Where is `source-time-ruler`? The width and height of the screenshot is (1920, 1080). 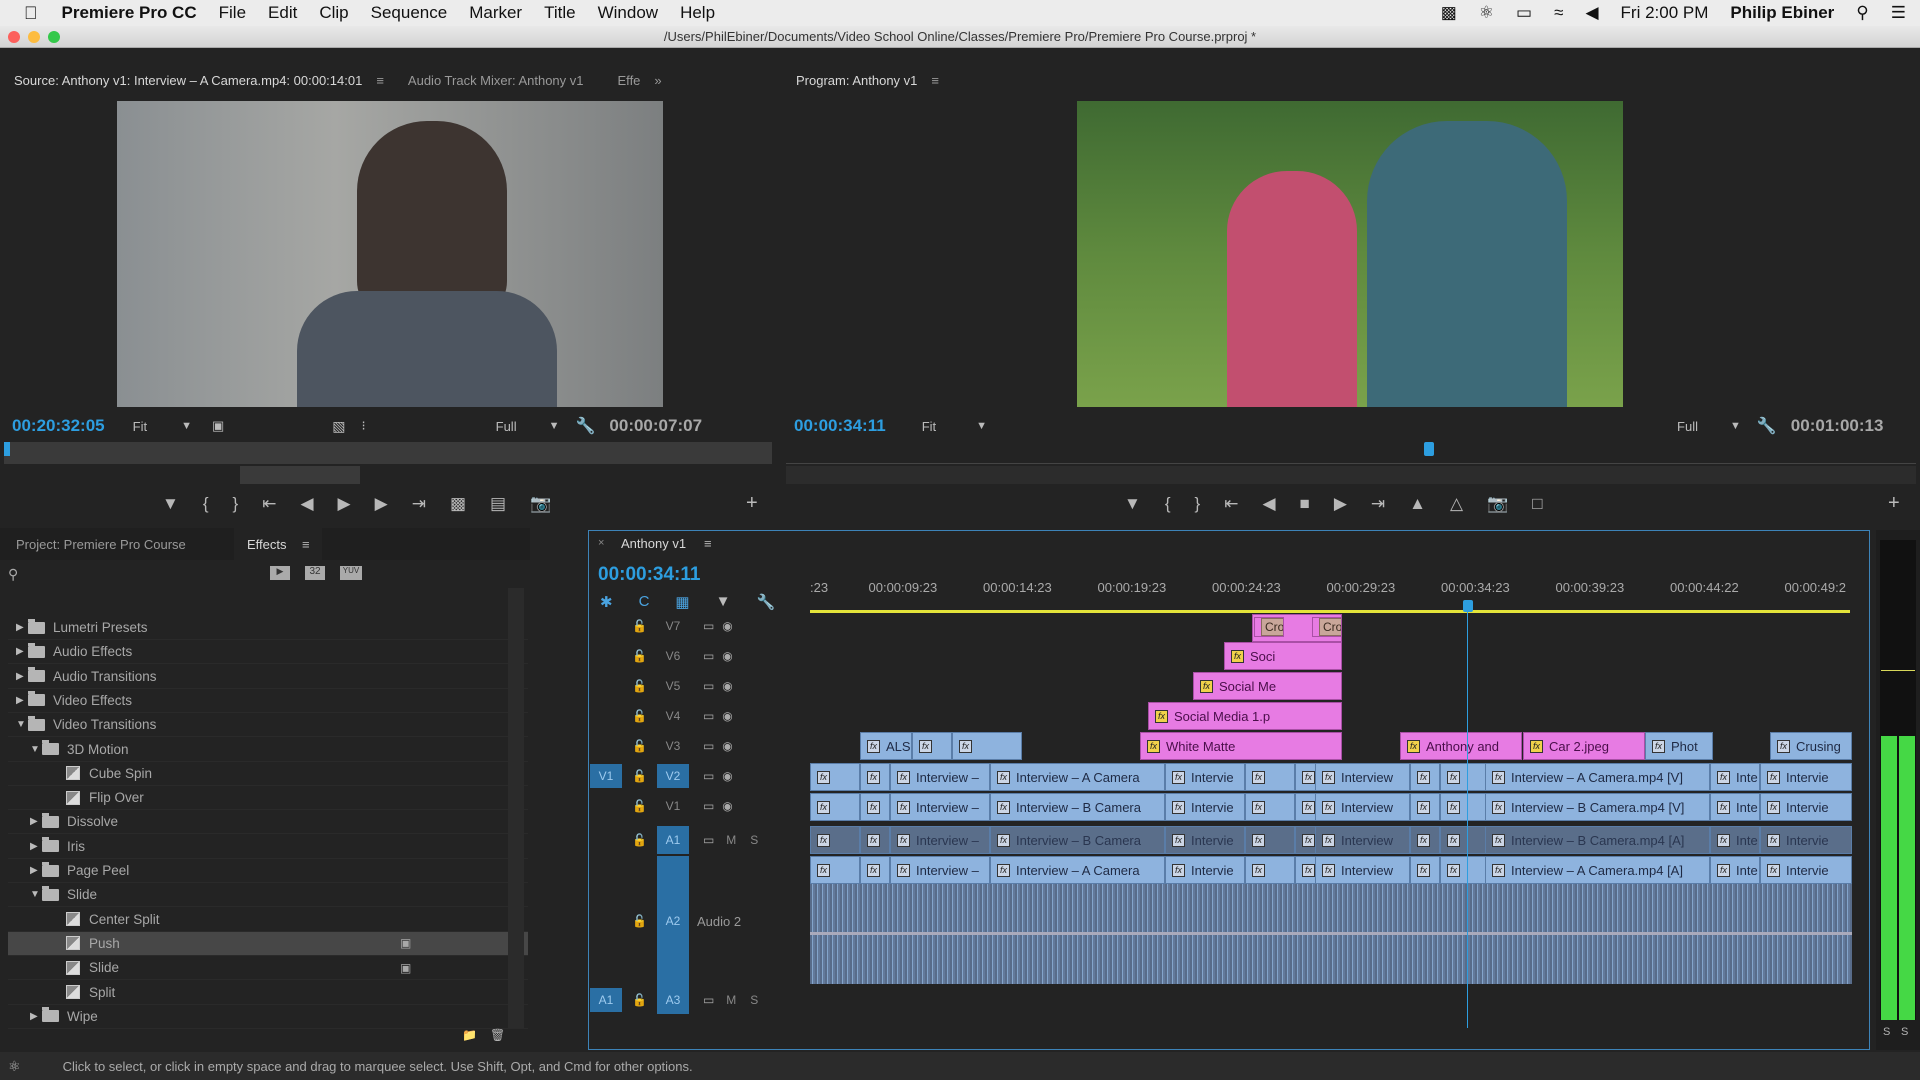 source-time-ruler is located at coordinates (388, 453).